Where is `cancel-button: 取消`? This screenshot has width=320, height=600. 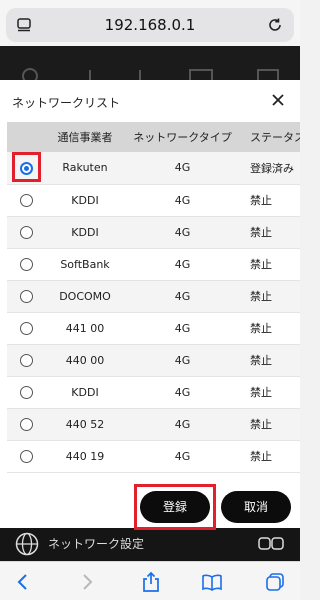 cancel-button: 取消 is located at coordinates (256, 507).